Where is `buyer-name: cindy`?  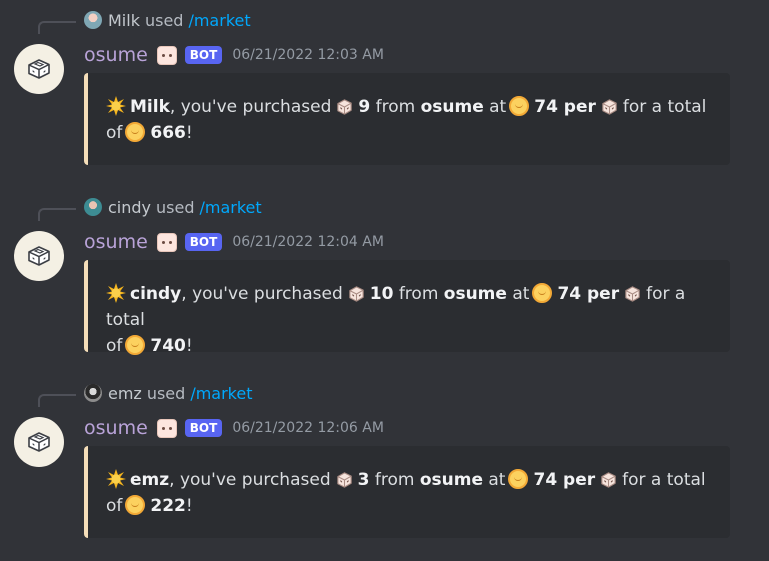
buyer-name: cindy is located at coordinates (156, 294).